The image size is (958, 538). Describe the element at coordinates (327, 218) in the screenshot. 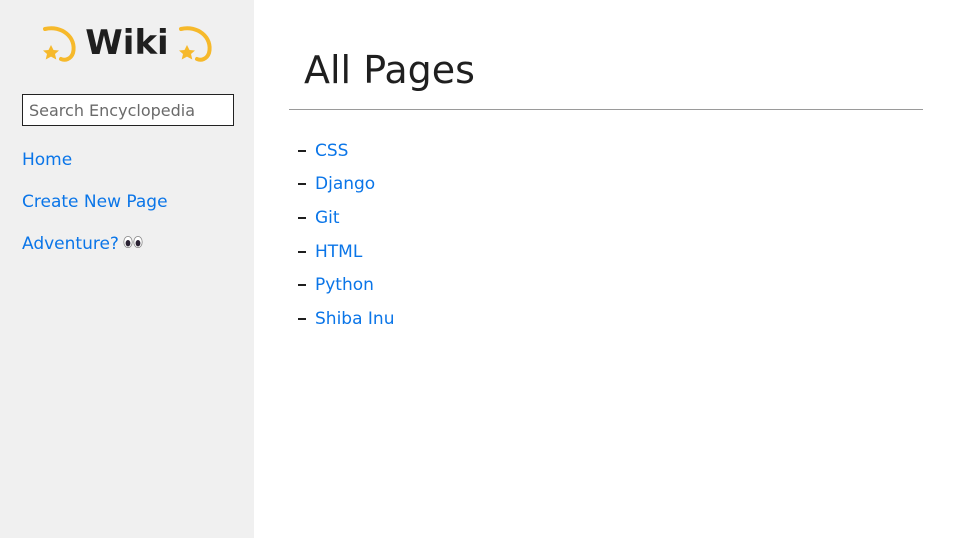

I see `page-link-git: Git` at that location.